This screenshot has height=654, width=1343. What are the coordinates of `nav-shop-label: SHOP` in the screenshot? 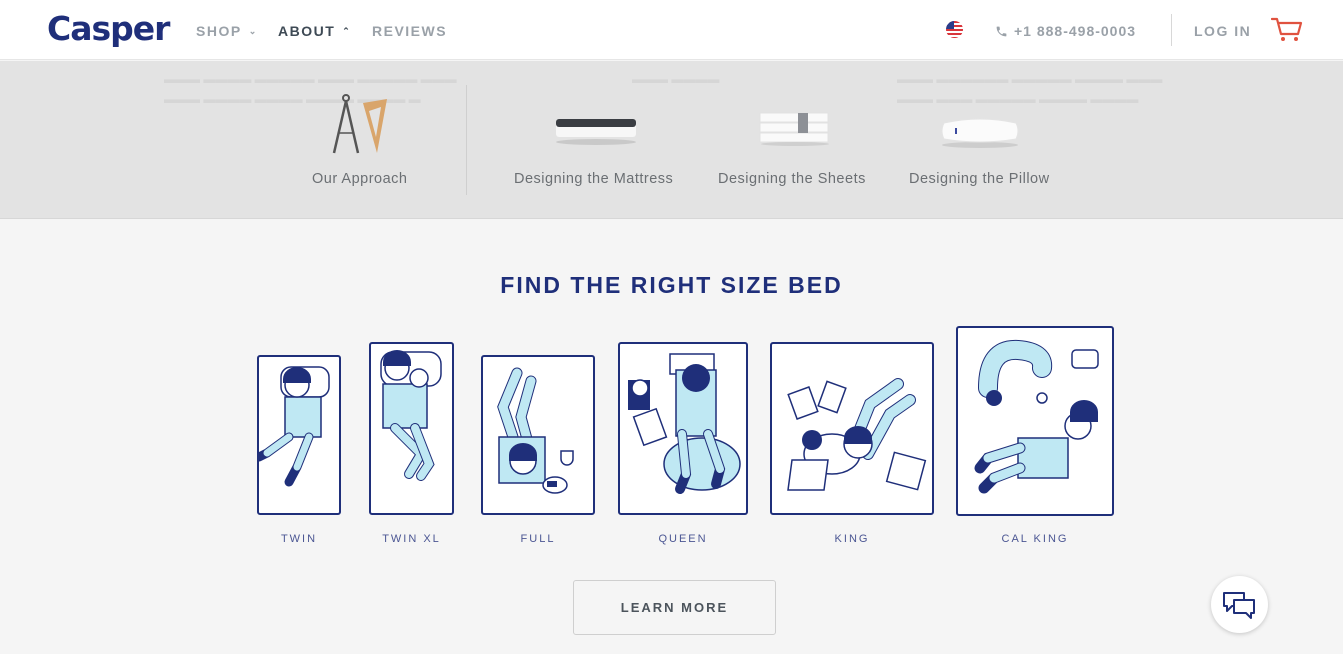 It's located at (219, 31).